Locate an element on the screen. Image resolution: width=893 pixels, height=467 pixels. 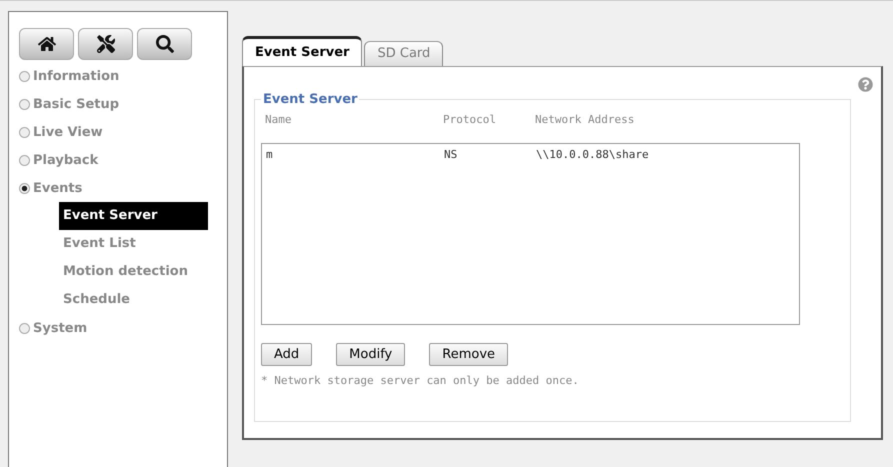
group-title: Event Server is located at coordinates (310, 99).